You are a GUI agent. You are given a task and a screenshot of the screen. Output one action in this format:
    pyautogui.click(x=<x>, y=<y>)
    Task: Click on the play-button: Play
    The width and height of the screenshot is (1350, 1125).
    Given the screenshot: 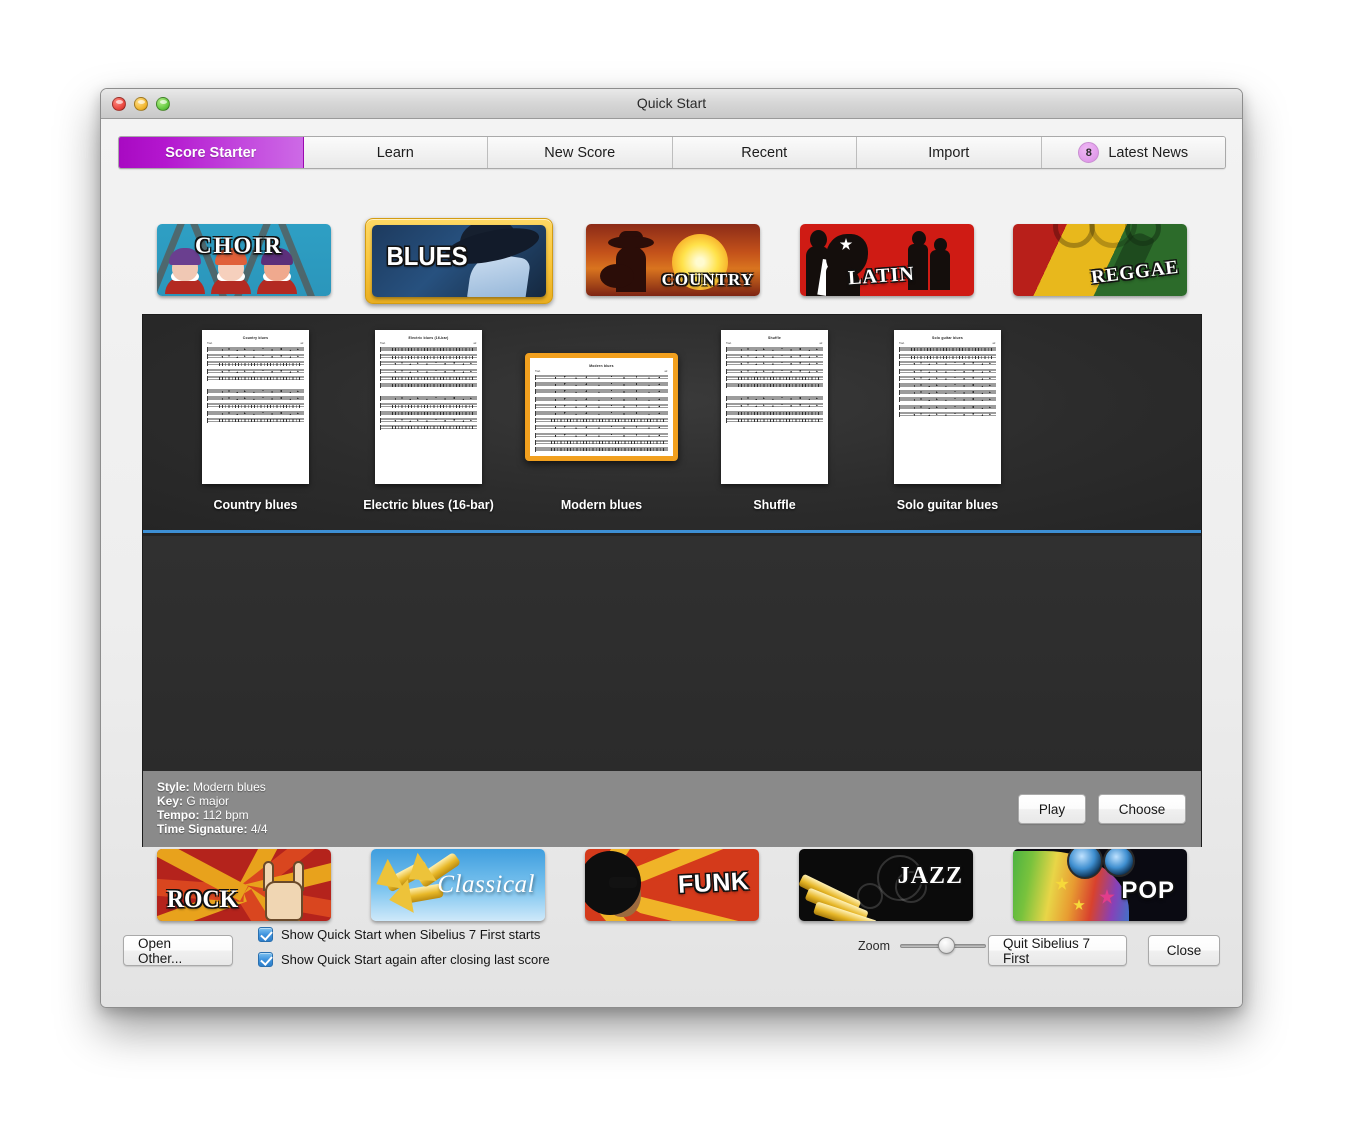 What is the action you would take?
    pyautogui.click(x=1052, y=809)
    